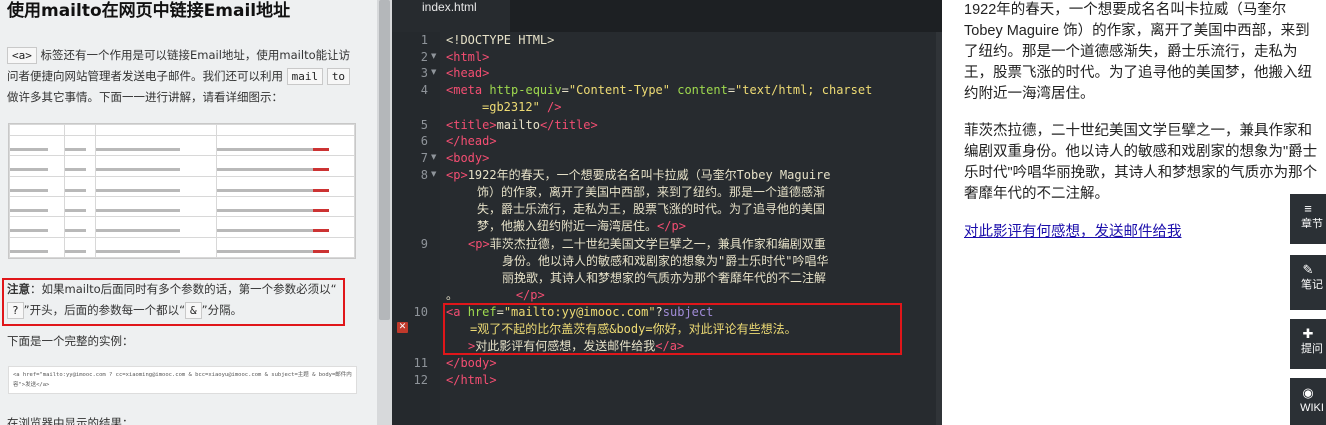  What do you see at coordinates (1308, 401) in the screenshot?
I see `tool-wiki-button: ◉ WIKI` at bounding box center [1308, 401].